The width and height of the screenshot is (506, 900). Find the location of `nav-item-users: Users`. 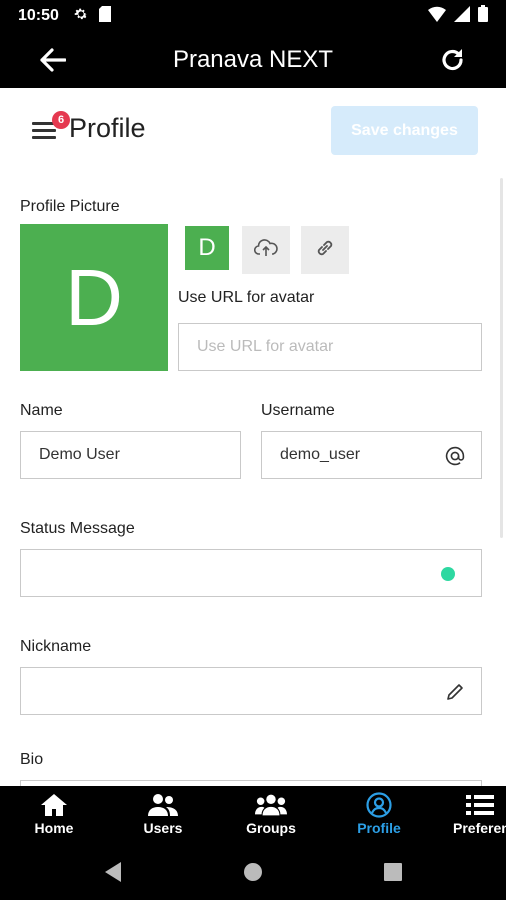

nav-item-users: Users is located at coordinates (163, 814).